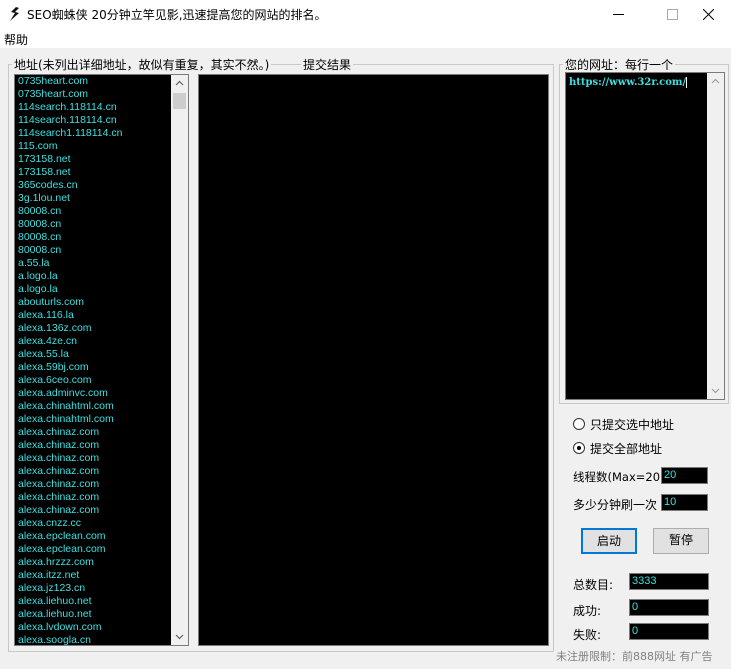  What do you see at coordinates (669, 631) in the screenshot?
I see `fail-value: 0` at bounding box center [669, 631].